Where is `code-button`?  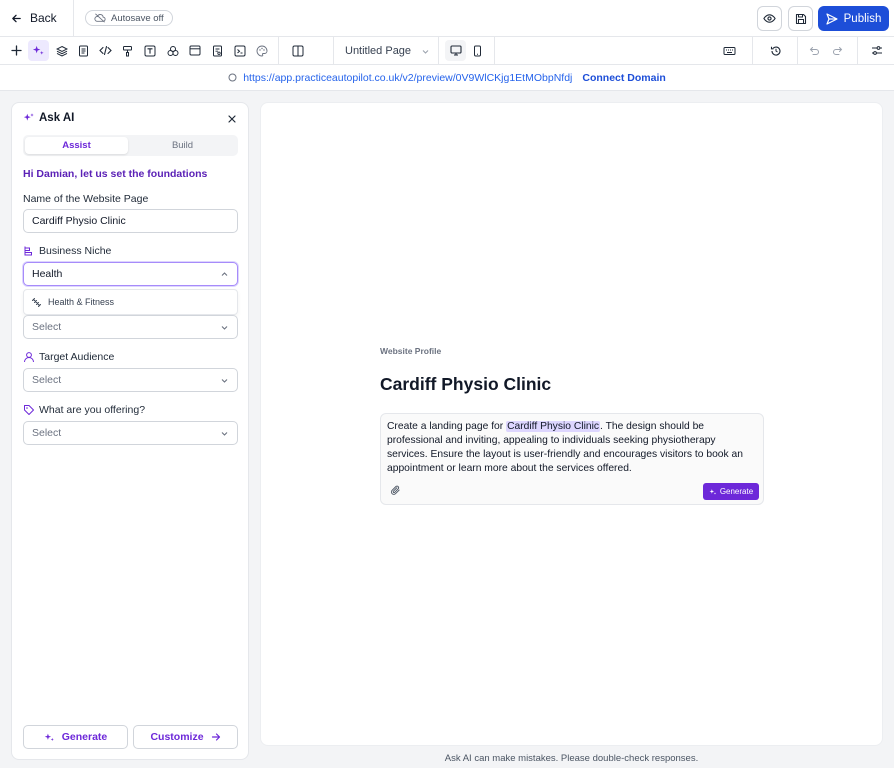 code-button is located at coordinates (105, 50).